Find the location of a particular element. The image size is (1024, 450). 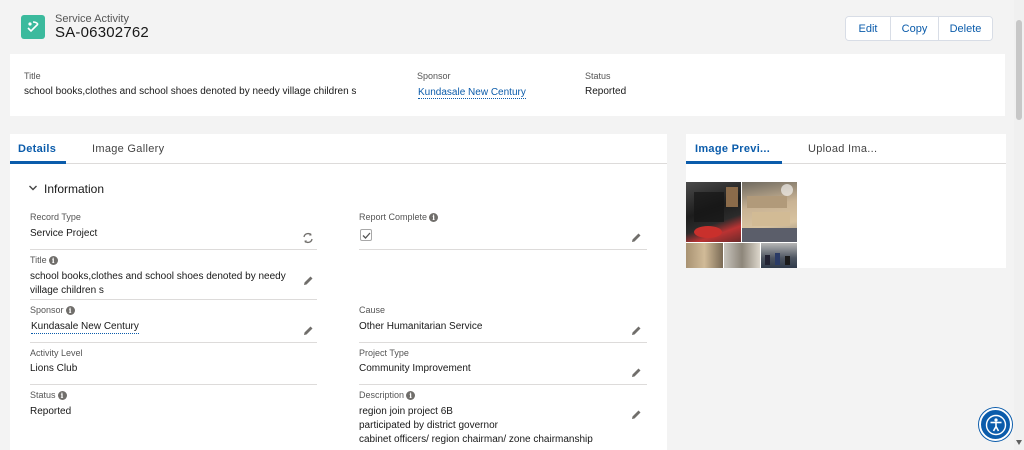

edit-cause-pencil-icon is located at coordinates (636, 330).